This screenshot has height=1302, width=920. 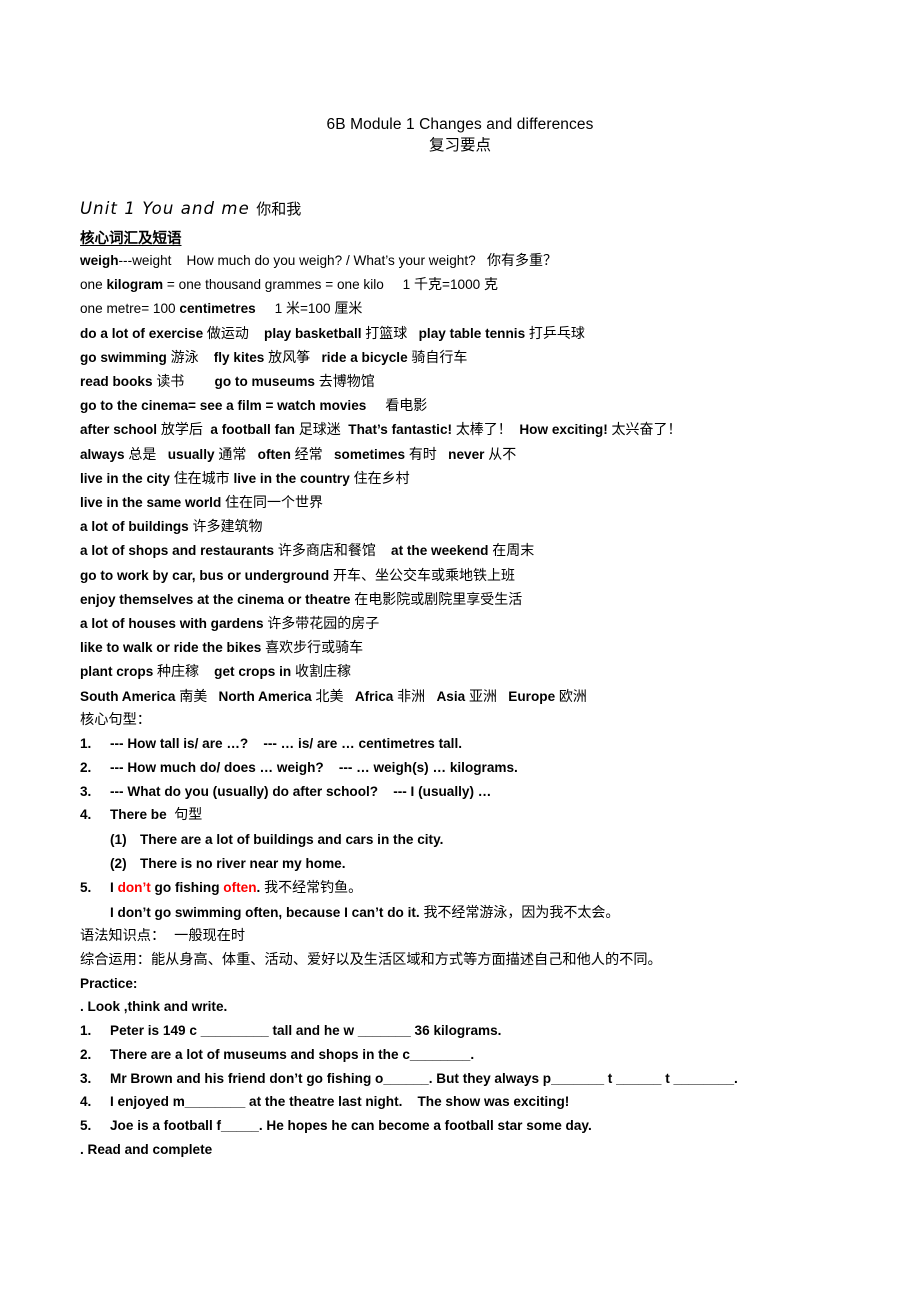 What do you see at coordinates (460, 209) in the screenshot?
I see `unit-heading: Unit 1 You and me 你和我` at bounding box center [460, 209].